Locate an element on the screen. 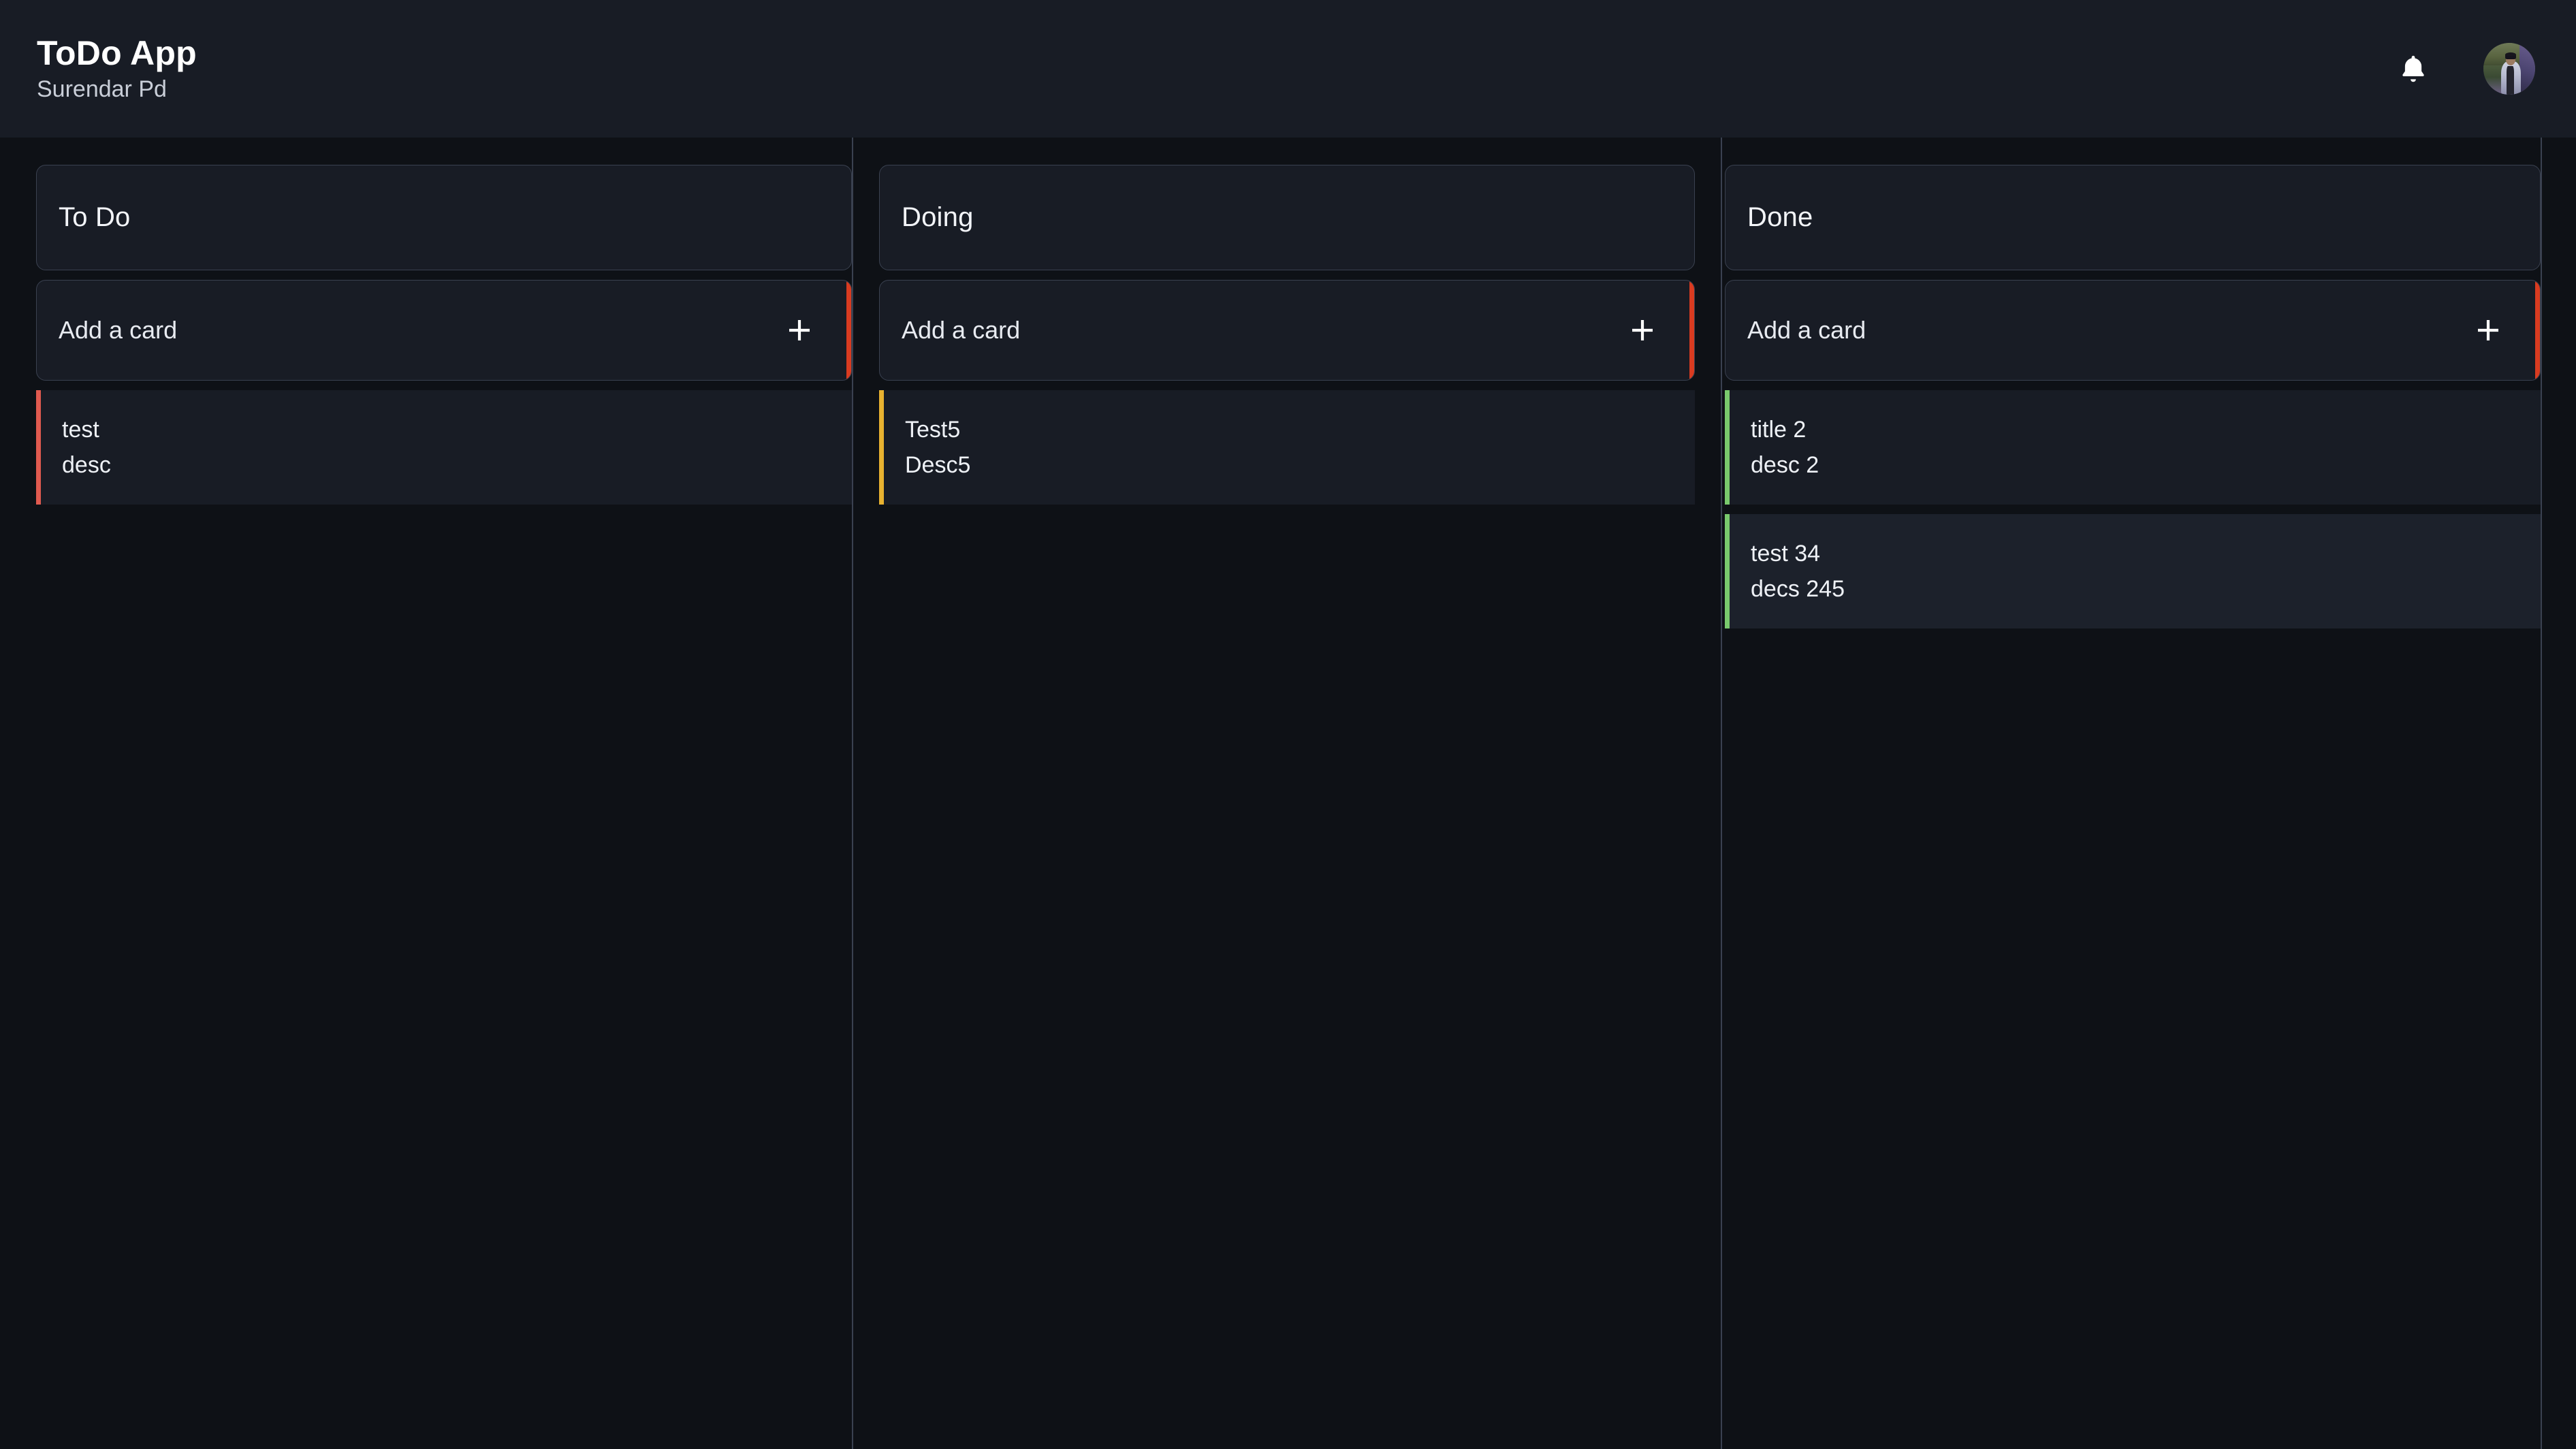  column-title: To Do is located at coordinates (95, 217).